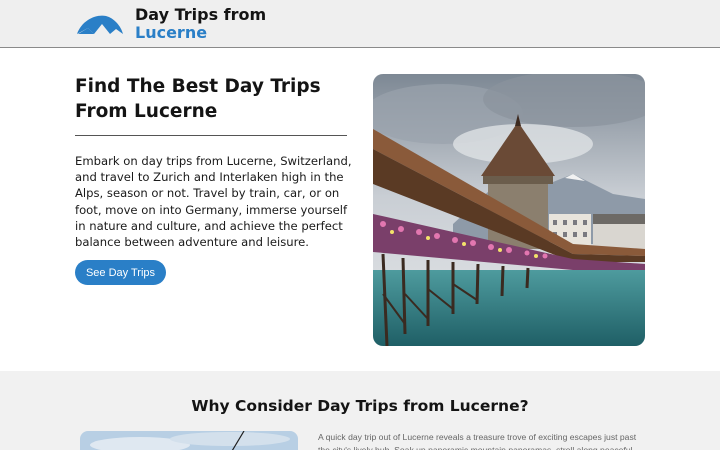 Image resolution: width=720 pixels, height=450 pixels. Describe the element at coordinates (198, 99) in the screenshot. I see `hero-title: Find The Best Day Trips From Lucerne` at that location.